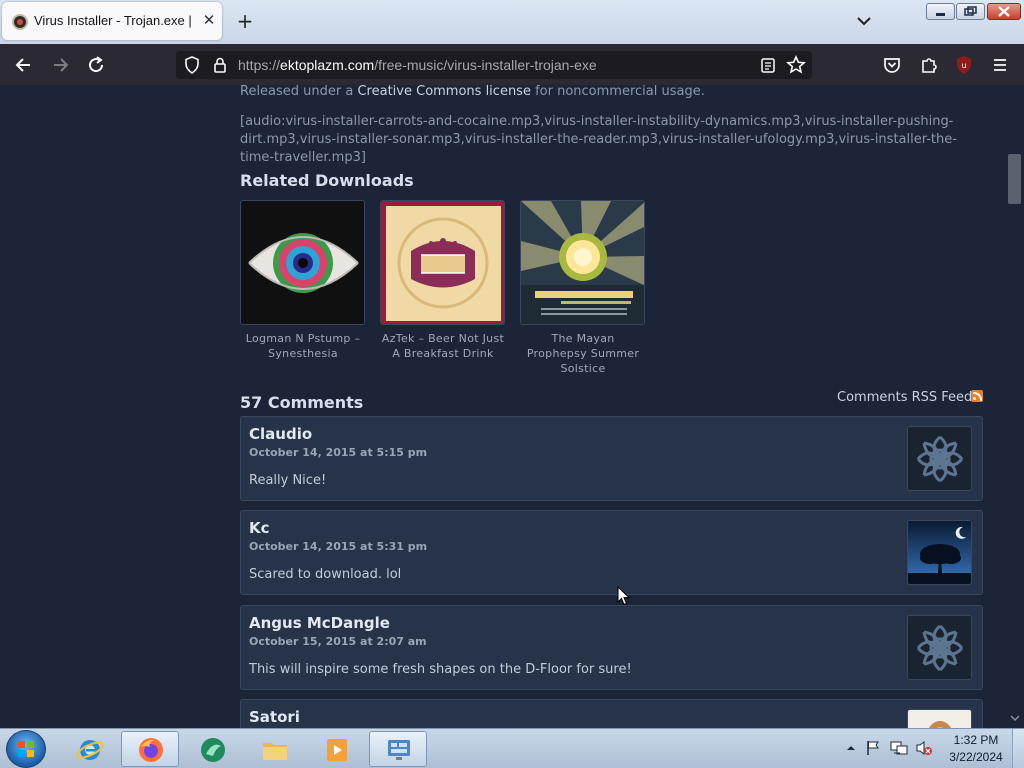  Describe the element at coordinates (220, 65) in the screenshot. I see `lock-icon` at that location.